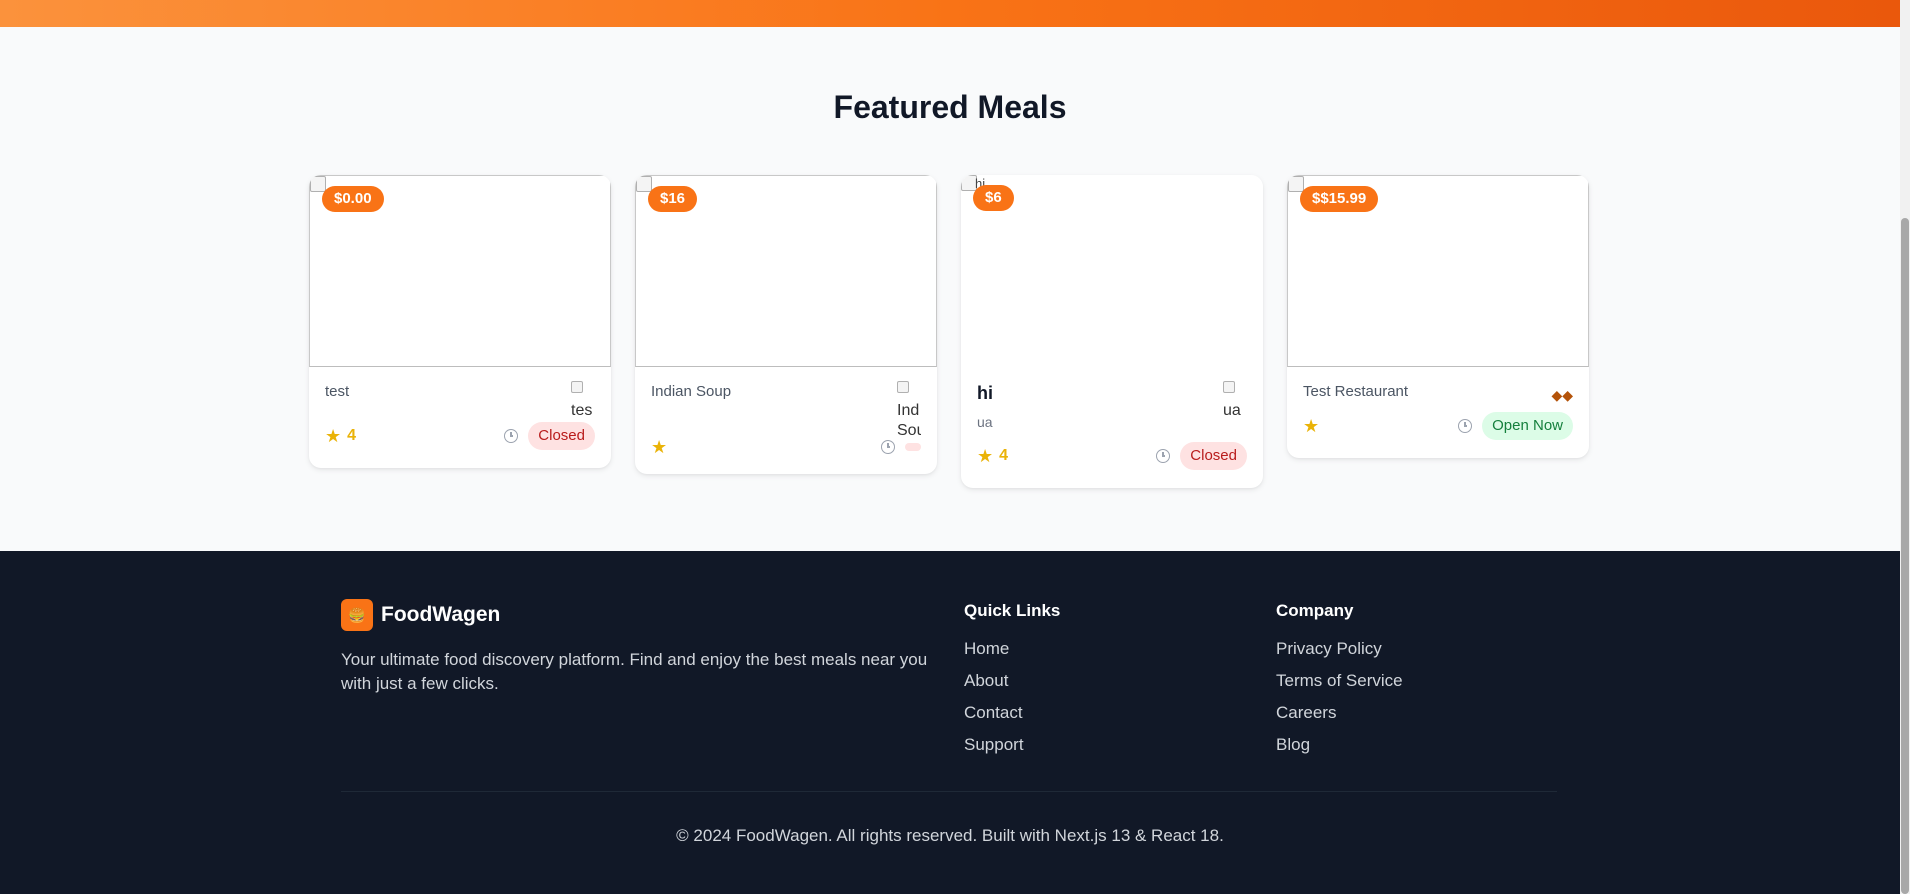  I want to click on footer-link-contact: Contact, so click(1012, 713).